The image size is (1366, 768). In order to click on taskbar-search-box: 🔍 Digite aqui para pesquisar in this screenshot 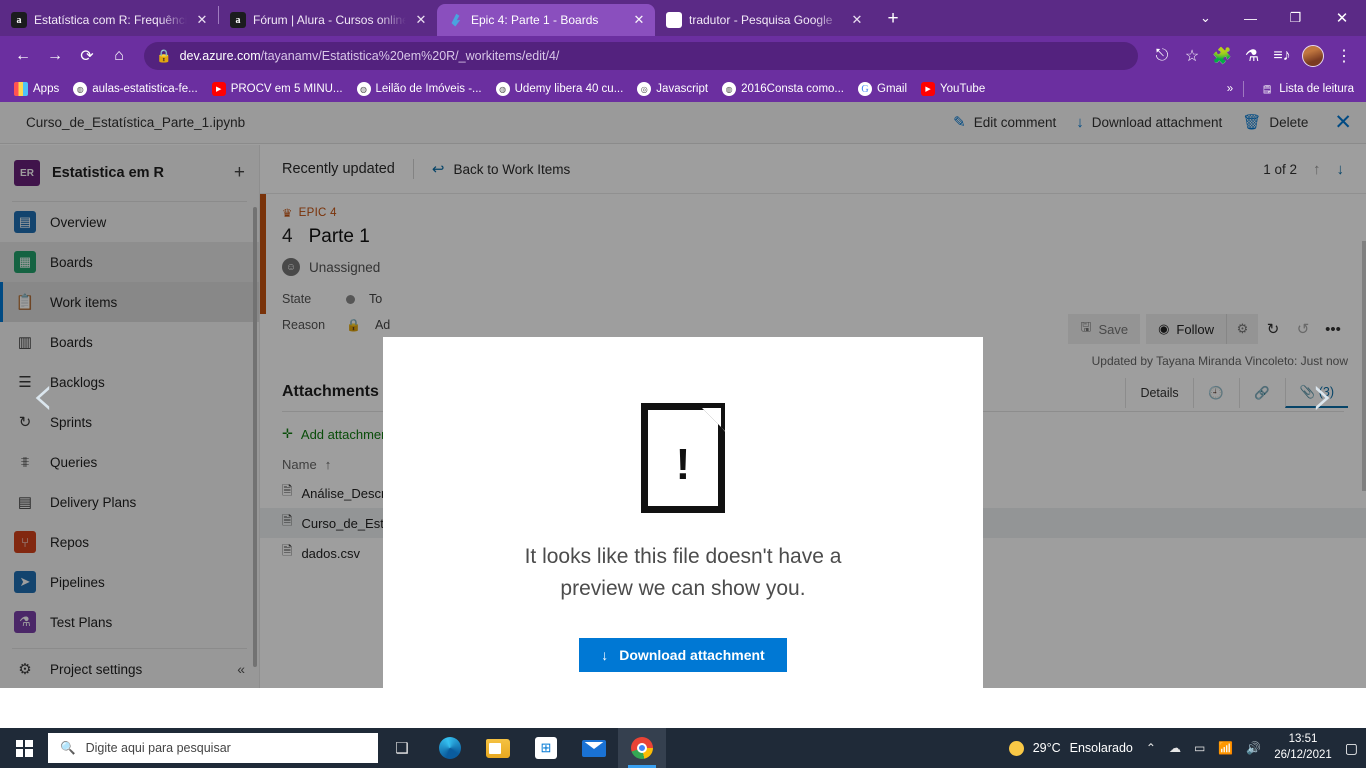, I will do `click(213, 748)`.